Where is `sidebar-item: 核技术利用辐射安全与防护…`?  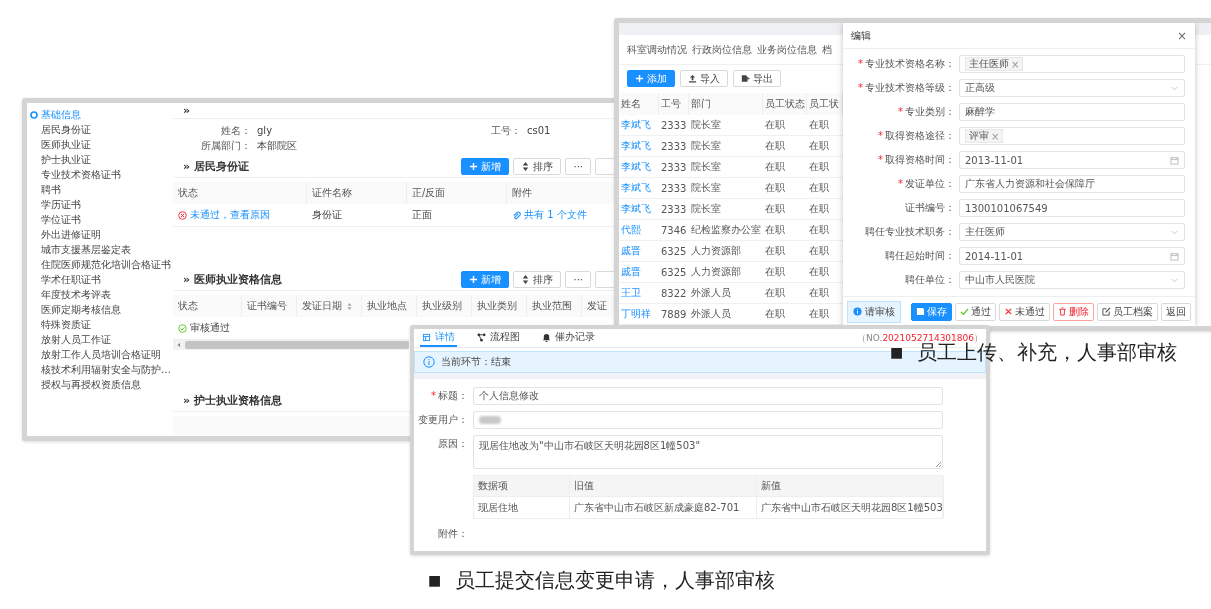
sidebar-item: 核技术利用辐射安全与防护… is located at coordinates (101, 369).